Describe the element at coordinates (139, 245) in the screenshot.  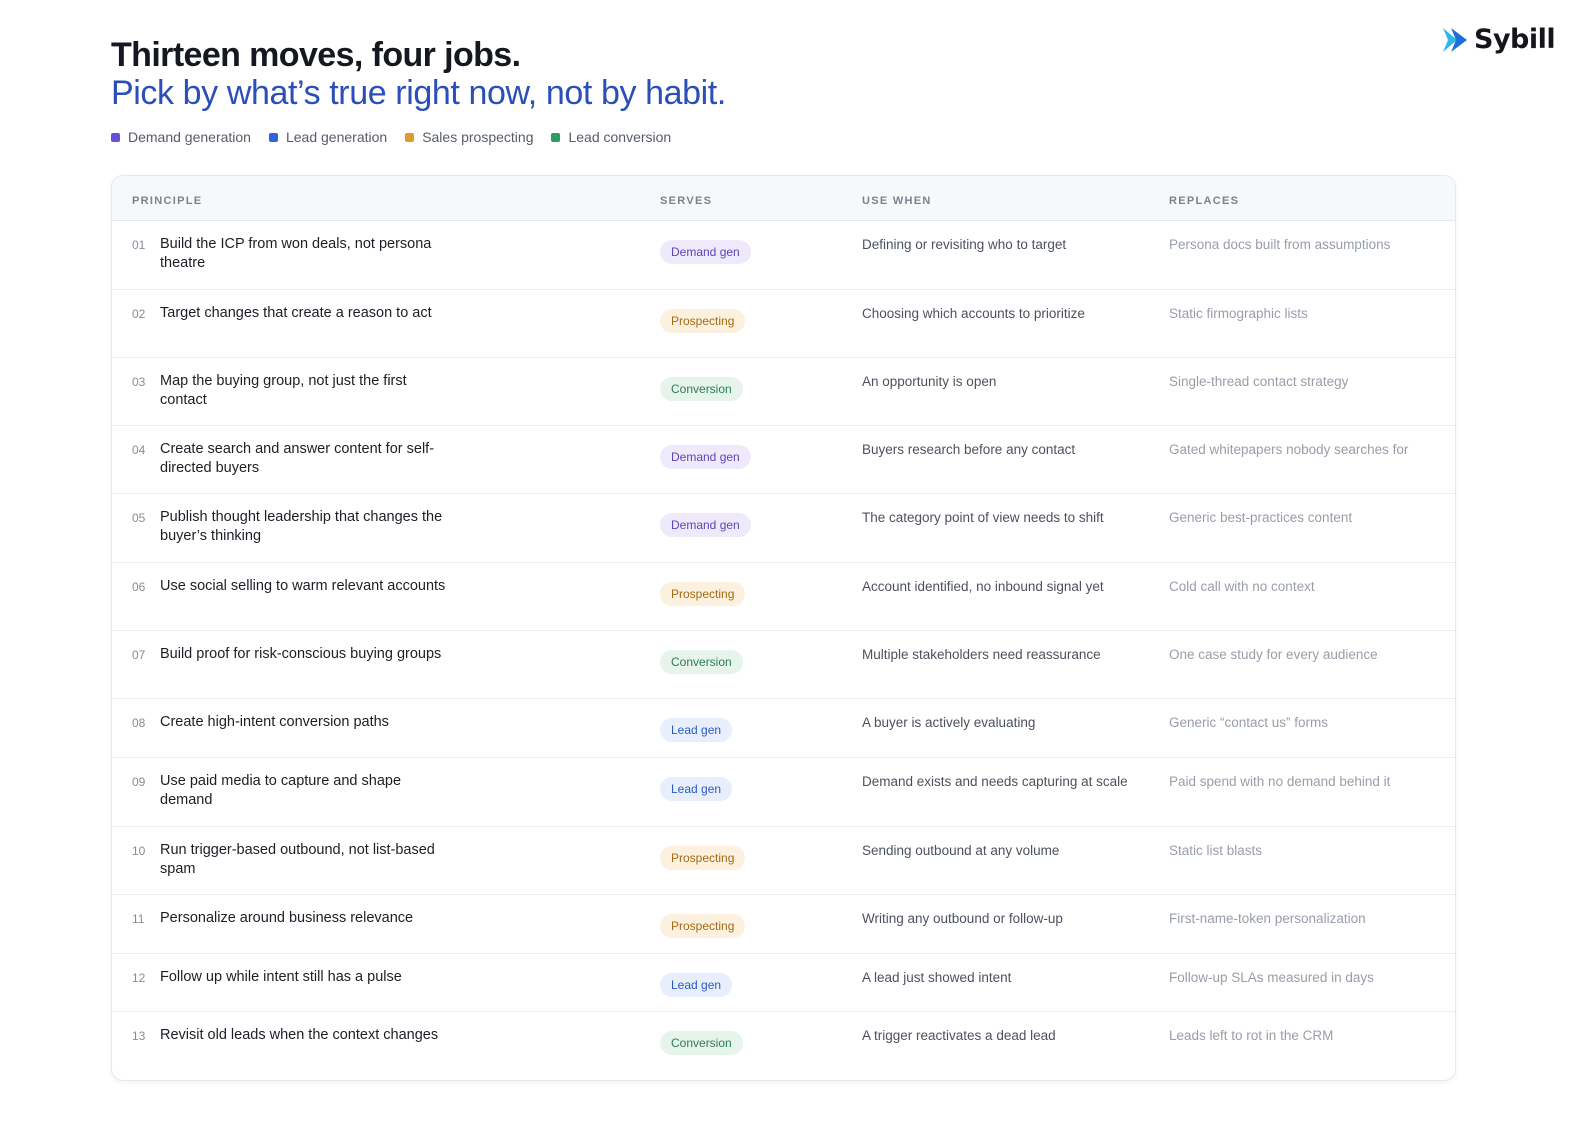
I see `row-number: 01` at that location.